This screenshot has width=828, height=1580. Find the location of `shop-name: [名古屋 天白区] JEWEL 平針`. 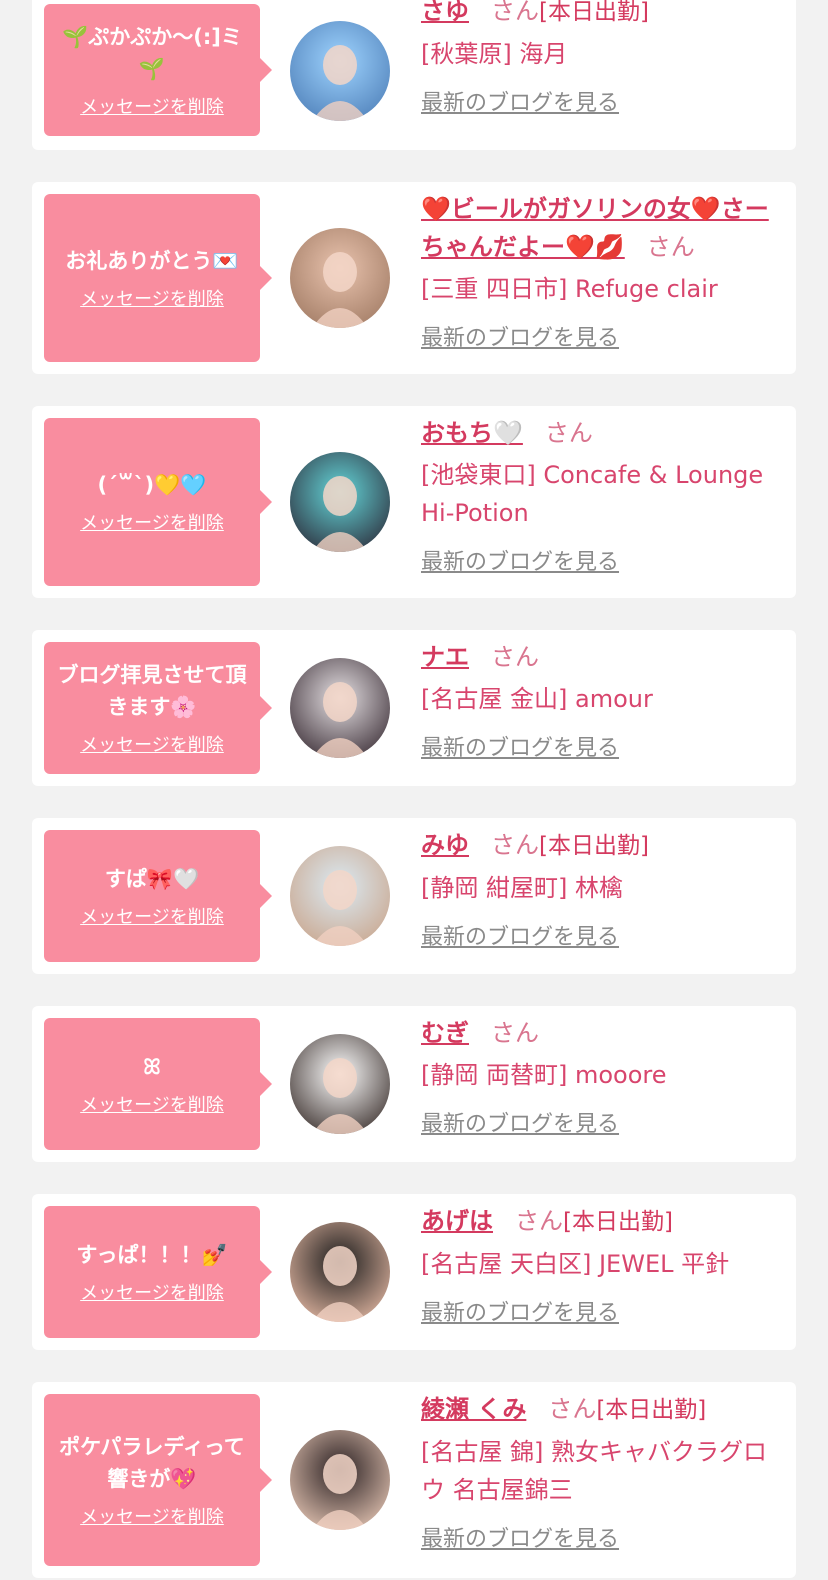

shop-name: [名古屋 天白区] JEWEL 平針 is located at coordinates (575, 1264).